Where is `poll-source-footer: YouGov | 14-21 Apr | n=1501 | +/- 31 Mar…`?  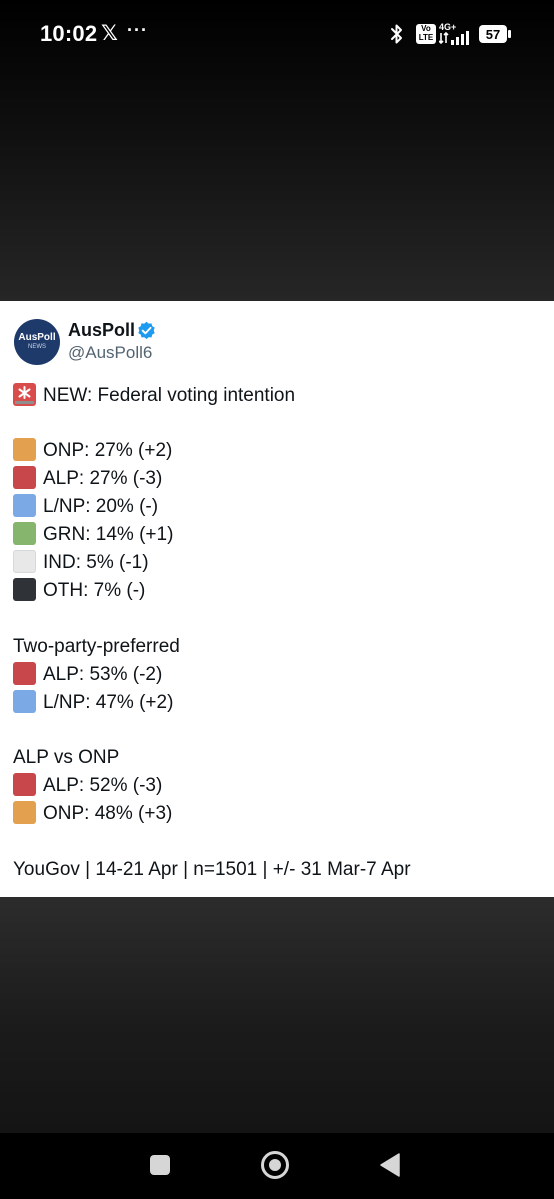 poll-source-footer: YouGov | 14-21 Apr | n=1501 | +/- 31 Mar… is located at coordinates (212, 869).